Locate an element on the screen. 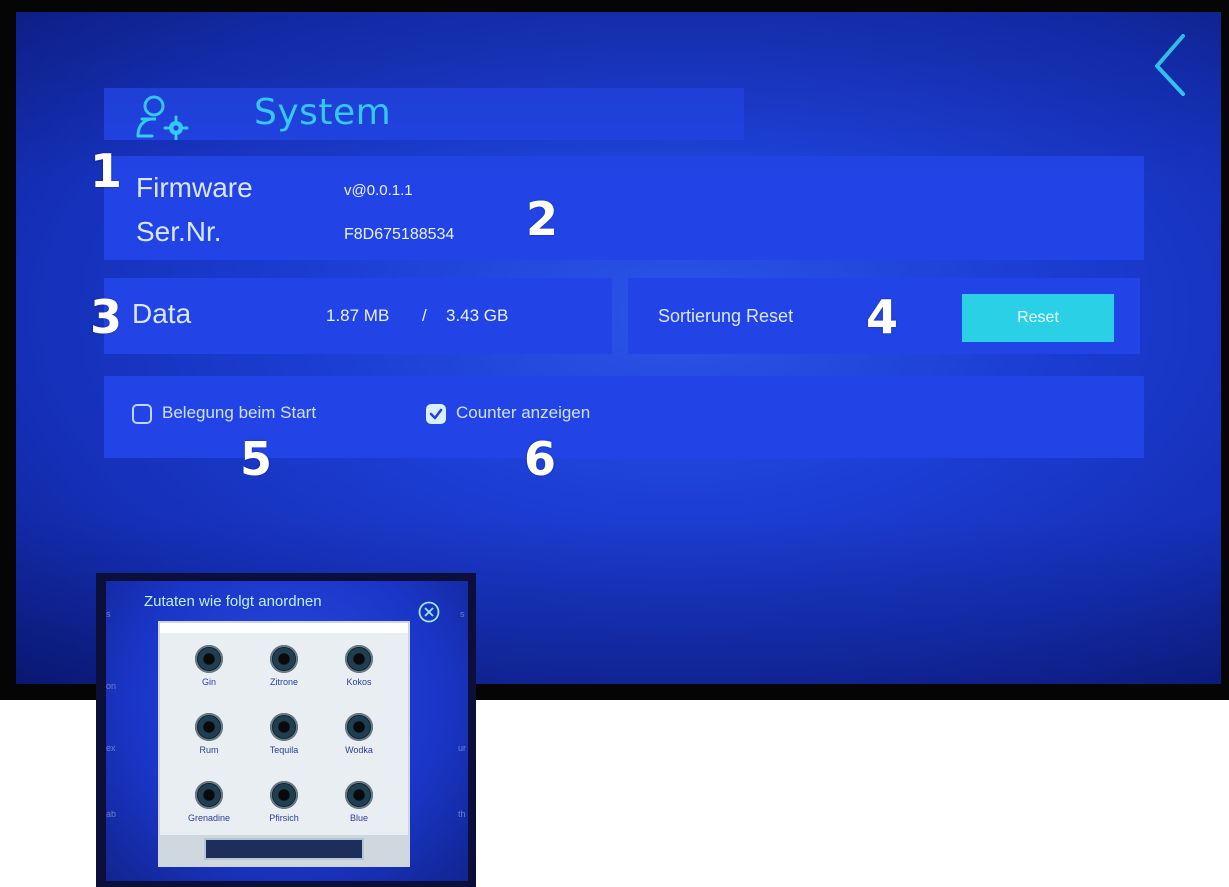 Image resolution: width=1229 pixels, height=887 pixels. slot-wodka: Wodka is located at coordinates (359, 734).